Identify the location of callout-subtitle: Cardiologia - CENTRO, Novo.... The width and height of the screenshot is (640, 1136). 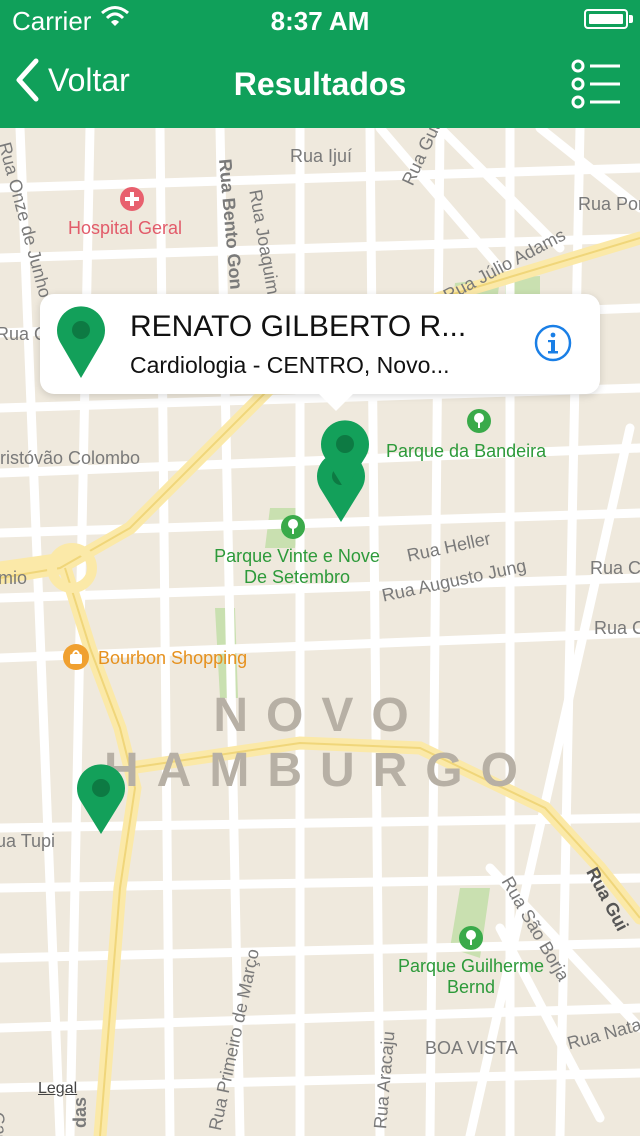
(290, 365).